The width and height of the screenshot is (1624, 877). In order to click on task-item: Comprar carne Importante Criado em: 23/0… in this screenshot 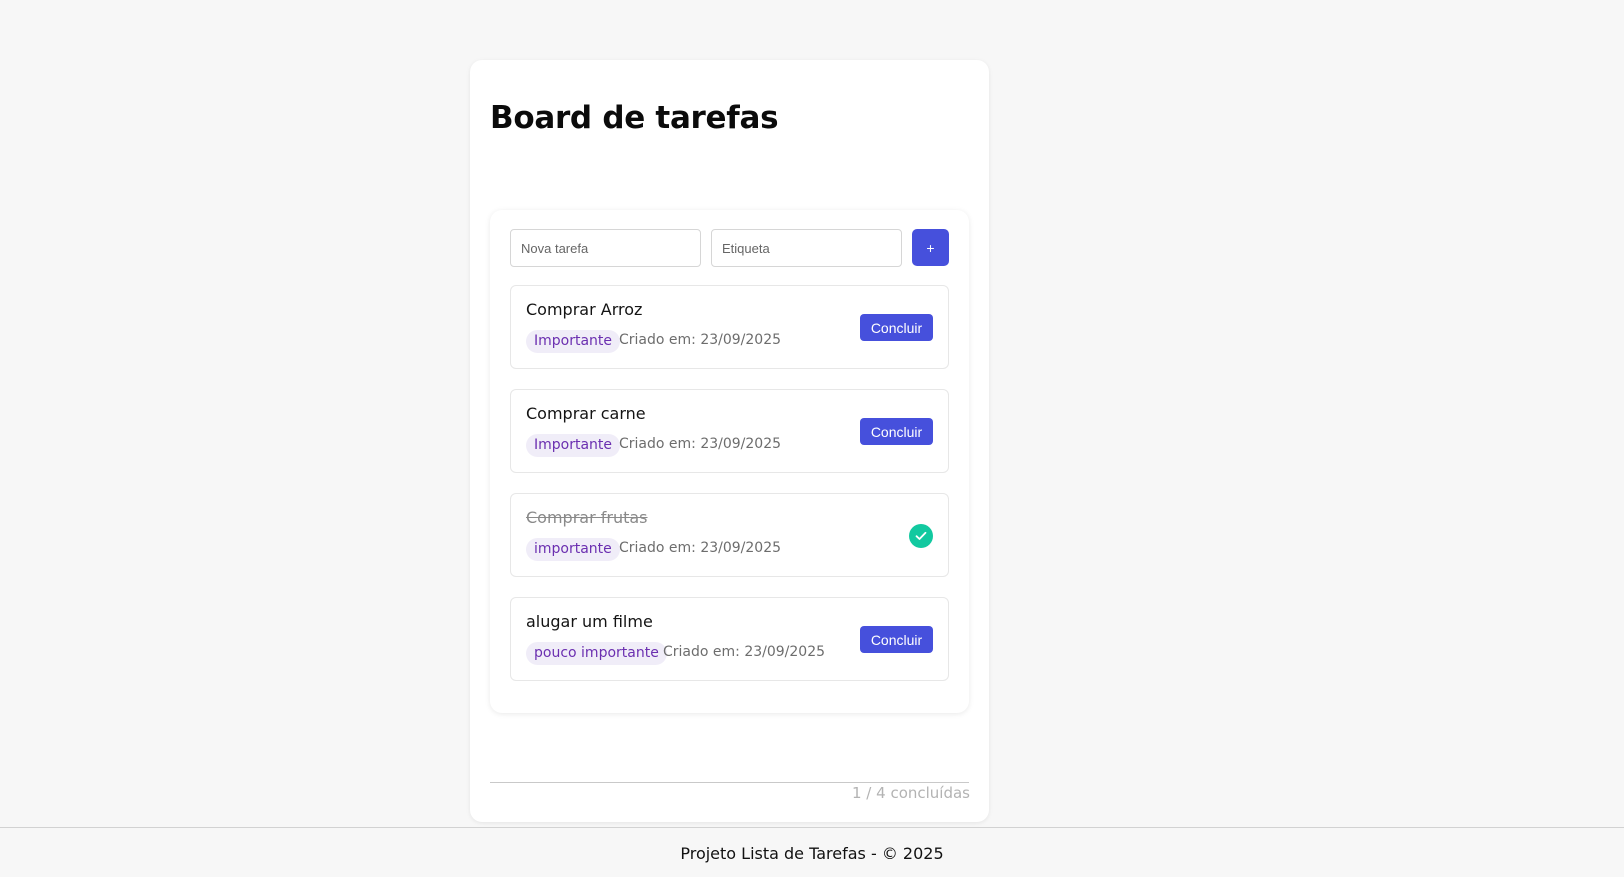, I will do `click(729, 431)`.